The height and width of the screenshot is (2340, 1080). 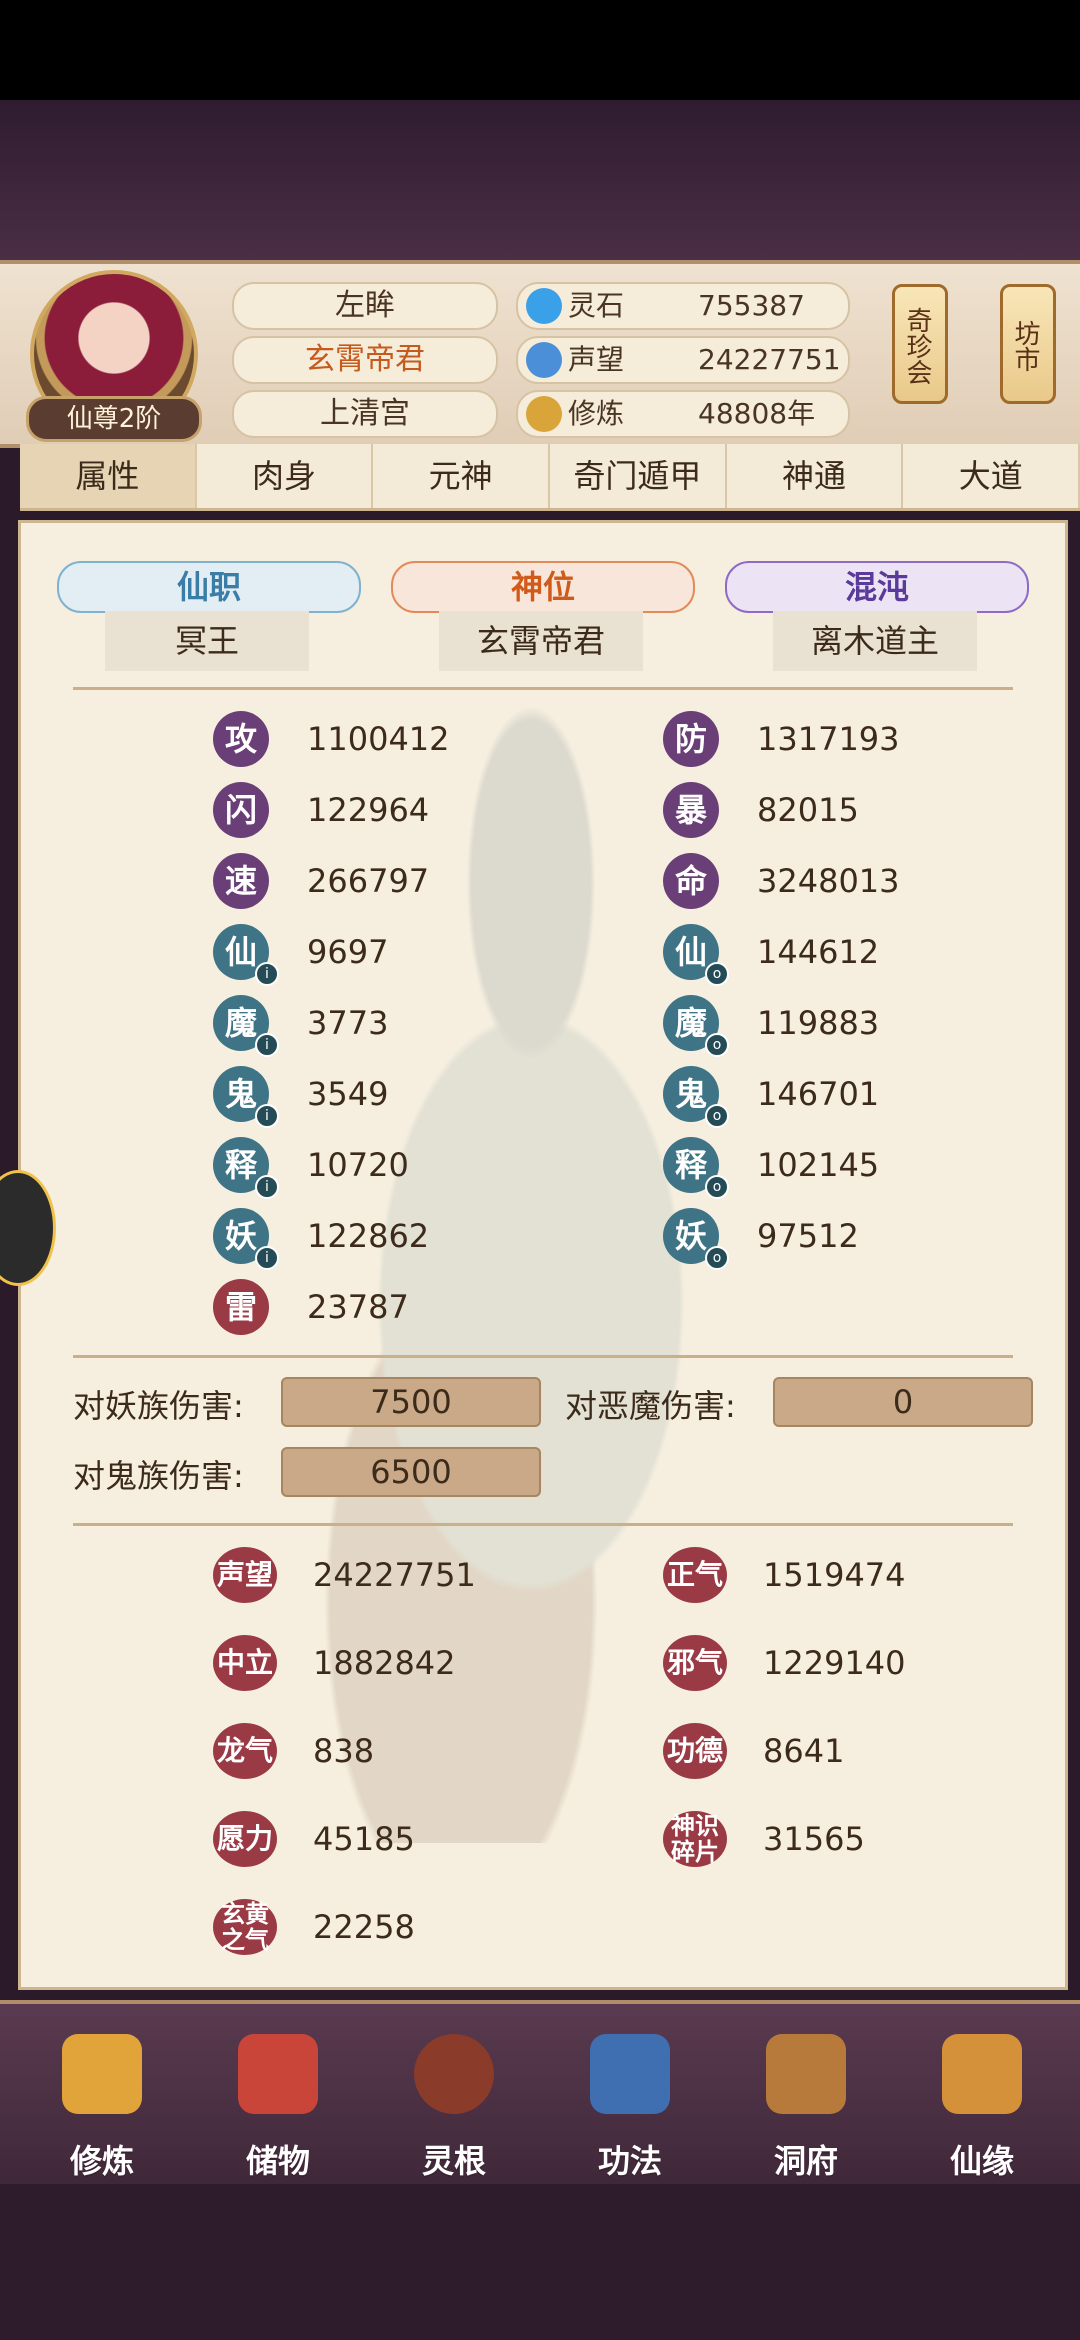 What do you see at coordinates (540, 180) in the screenshot?
I see `top-banner` at bounding box center [540, 180].